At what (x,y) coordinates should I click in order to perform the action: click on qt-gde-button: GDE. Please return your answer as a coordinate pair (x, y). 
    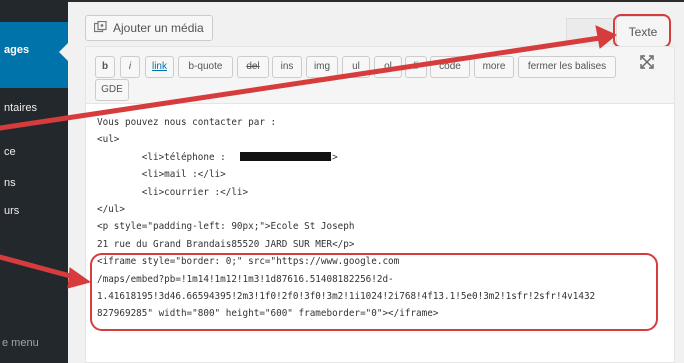
    Looking at the image, I should click on (112, 90).